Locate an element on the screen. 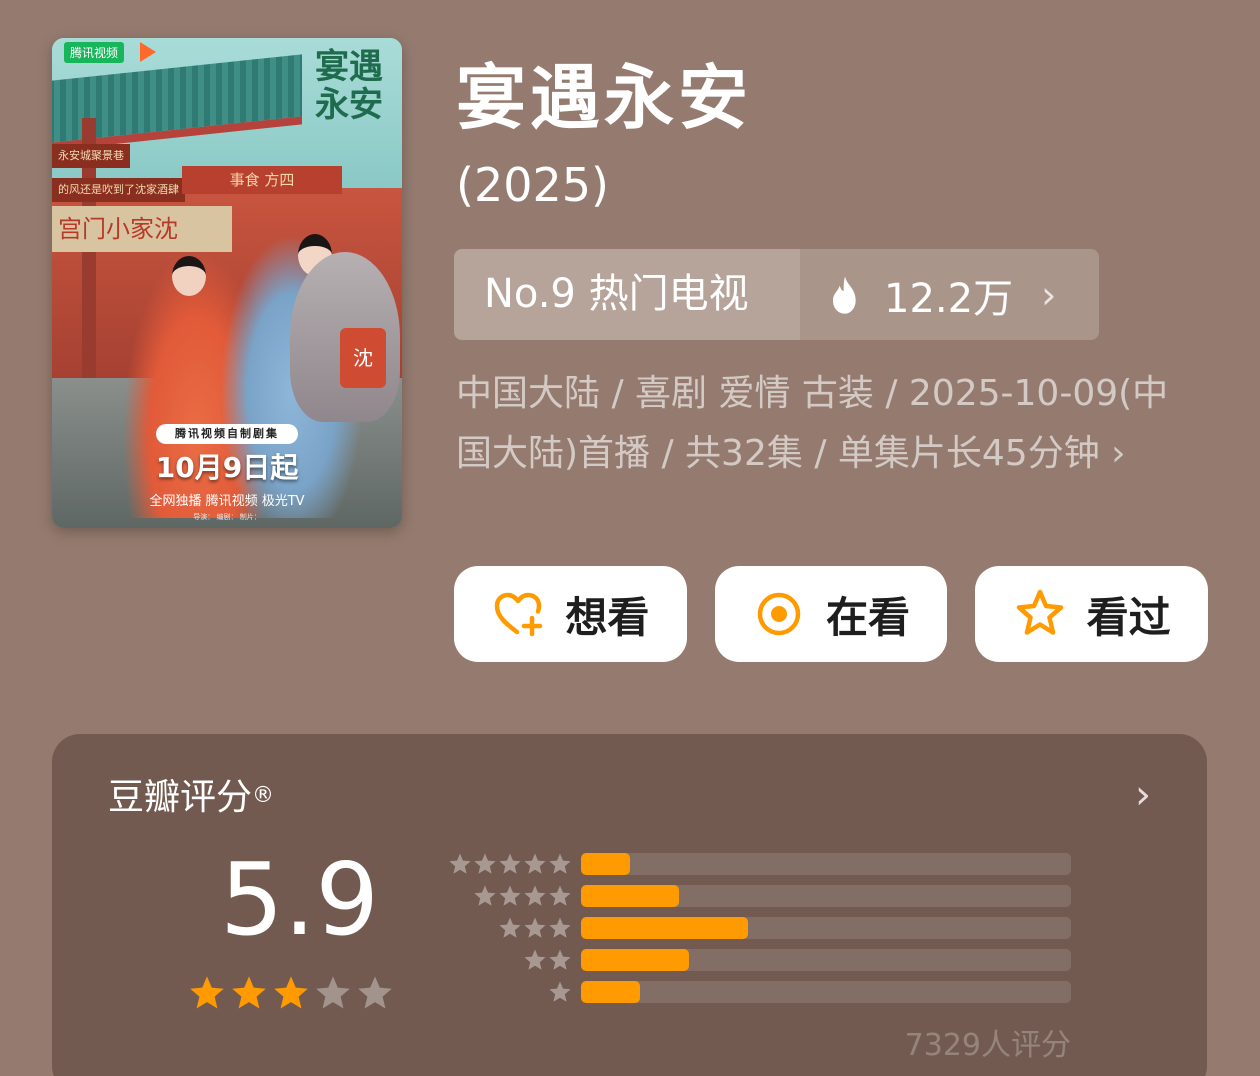 This screenshot has width=1260, height=1076. rating-count: 7329人评分 is located at coordinates (987, 1045).